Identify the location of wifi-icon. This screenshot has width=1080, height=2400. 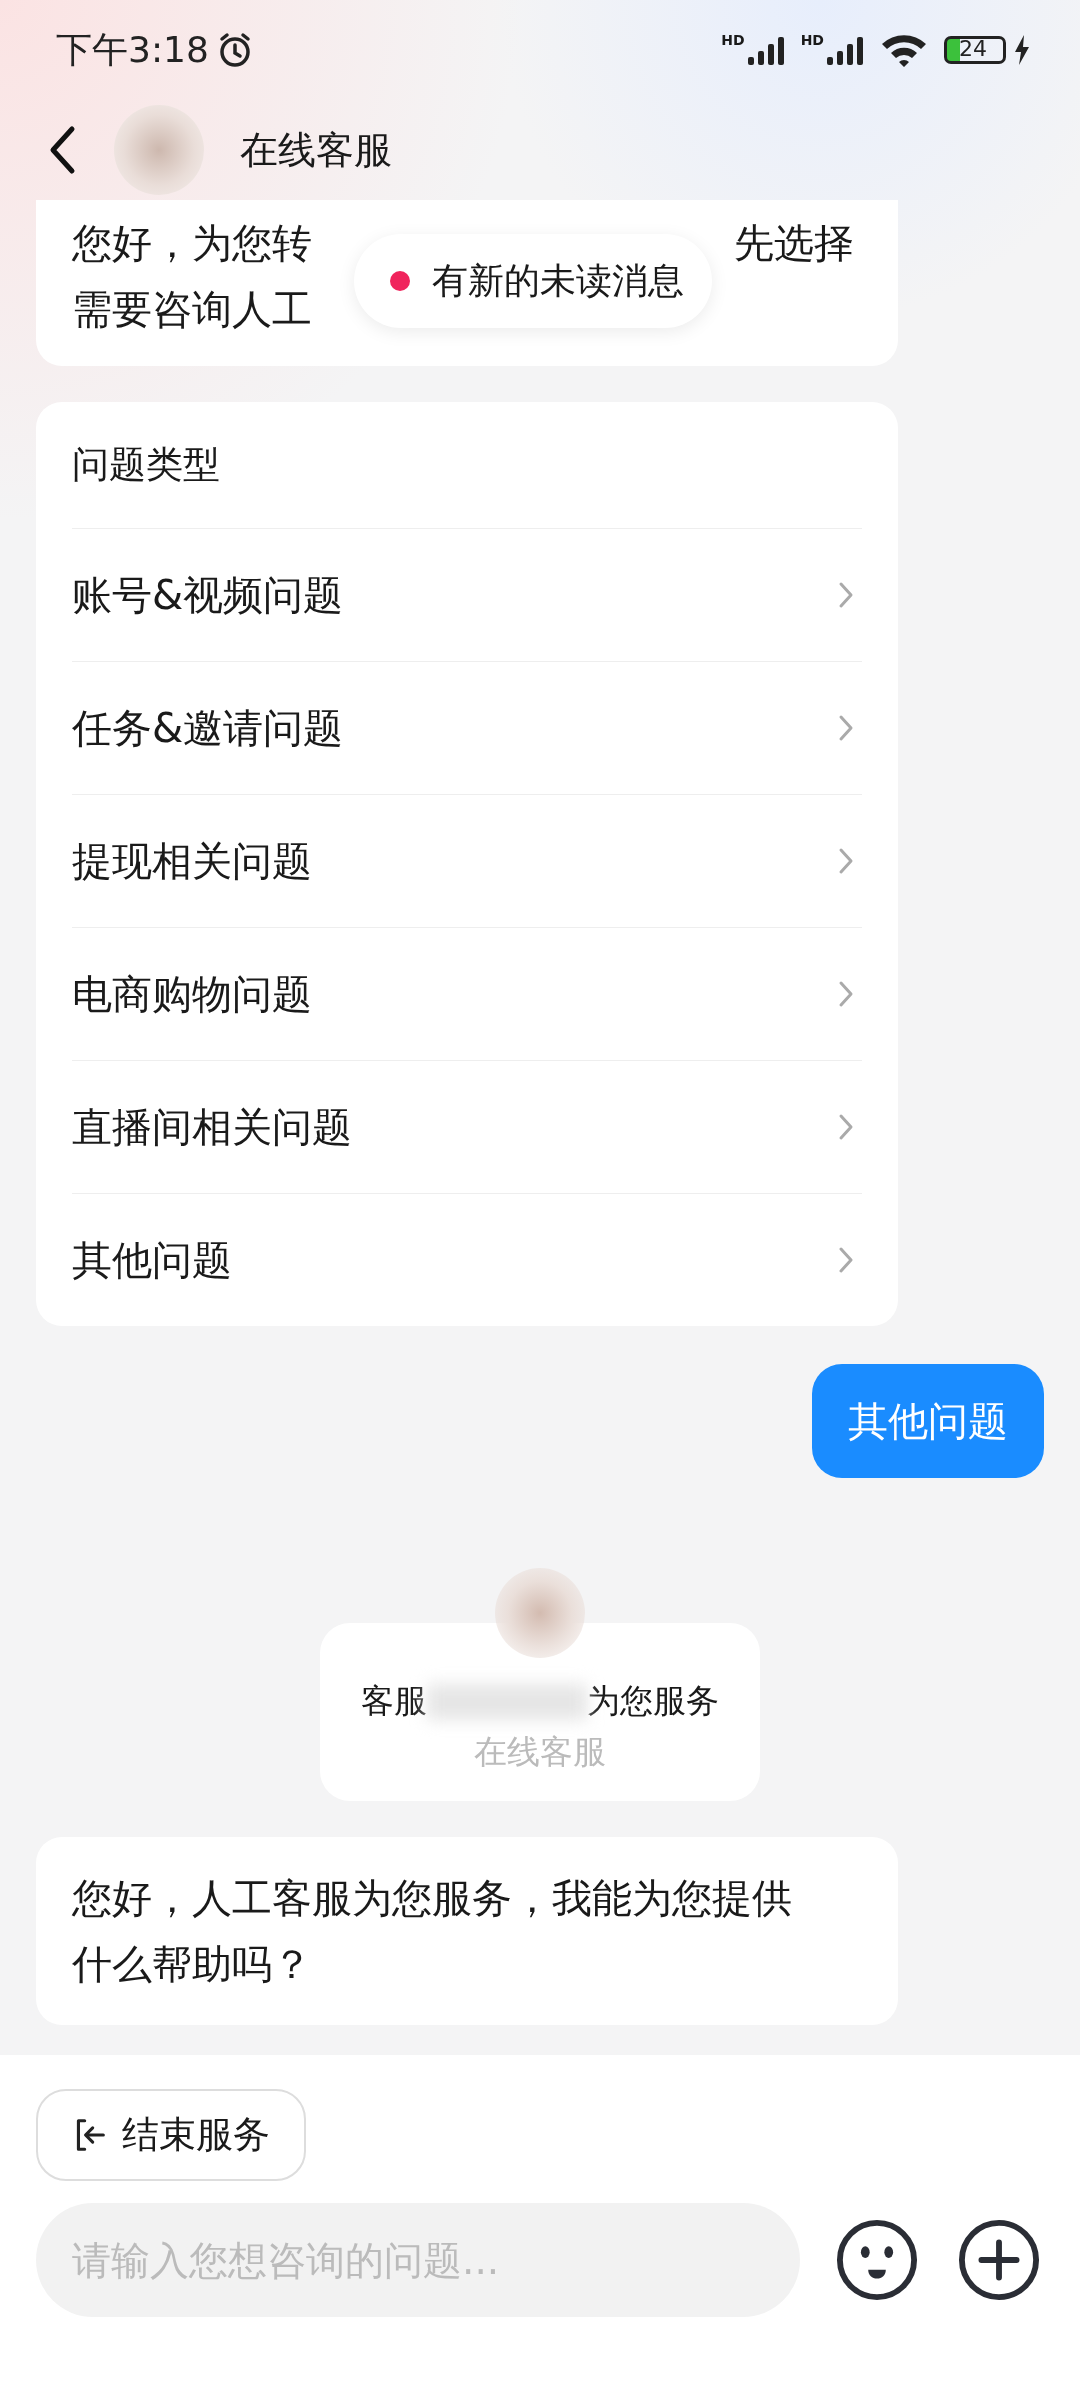
(904, 50).